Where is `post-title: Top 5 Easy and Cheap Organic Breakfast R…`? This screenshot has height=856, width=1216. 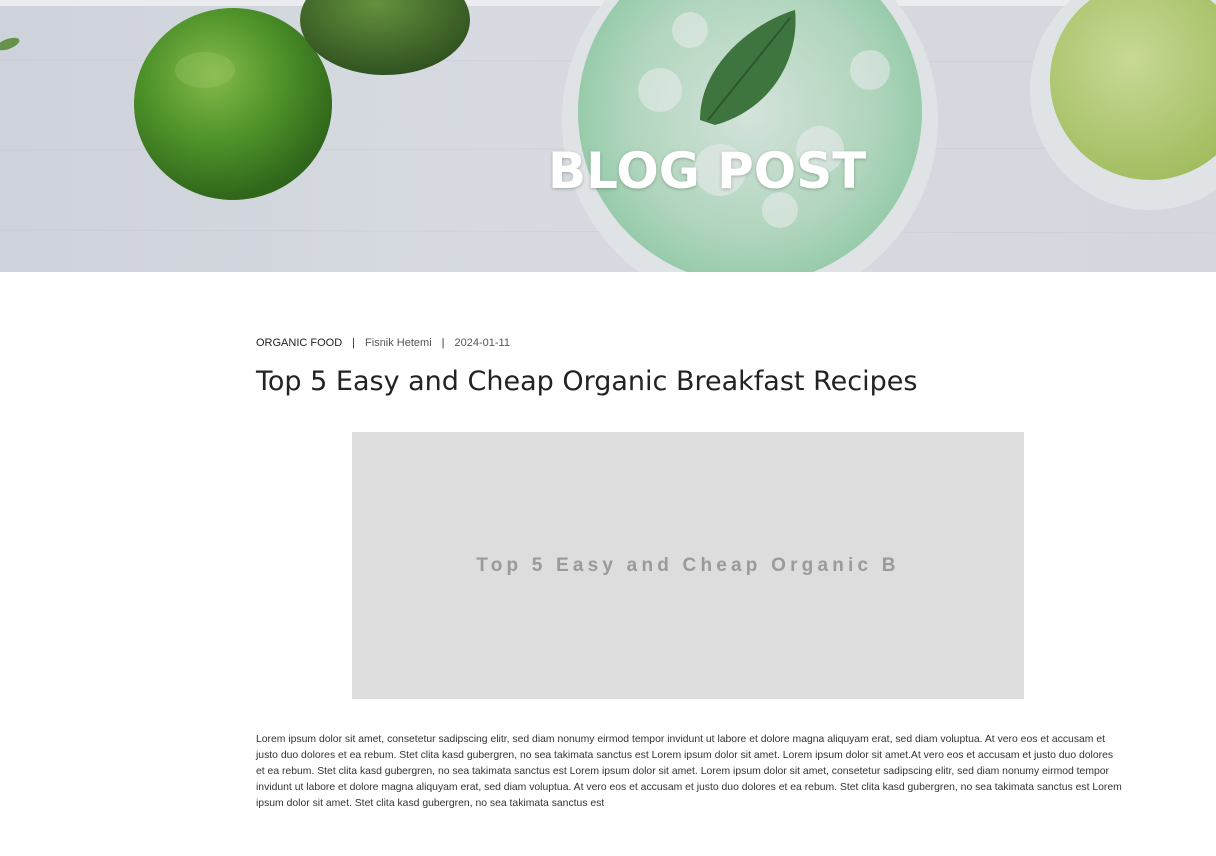 post-title: Top 5 Easy and Cheap Organic Breakfast R… is located at coordinates (587, 381).